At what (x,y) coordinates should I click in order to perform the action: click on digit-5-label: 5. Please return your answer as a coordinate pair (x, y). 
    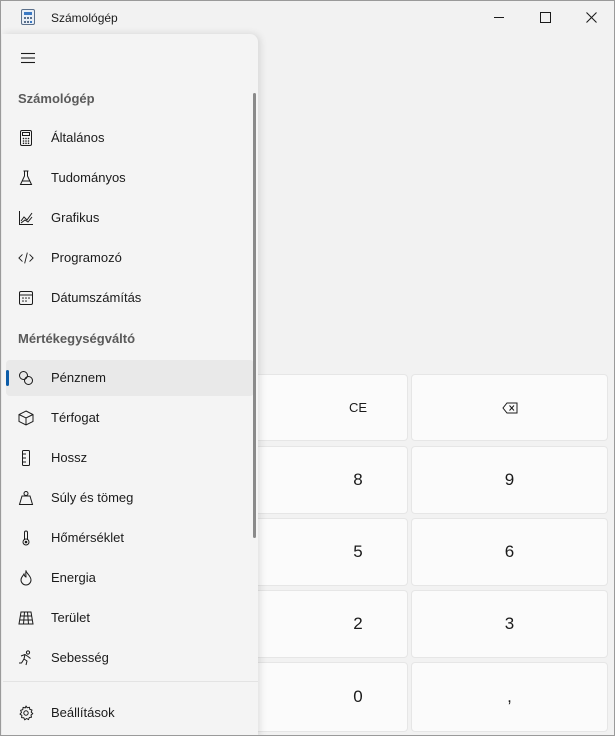
    Looking at the image, I should click on (358, 551).